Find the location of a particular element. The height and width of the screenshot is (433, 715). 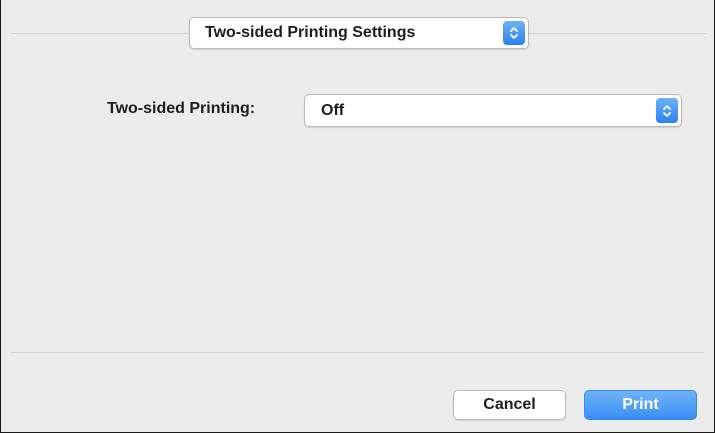

separator-left is located at coordinates (100, 33).